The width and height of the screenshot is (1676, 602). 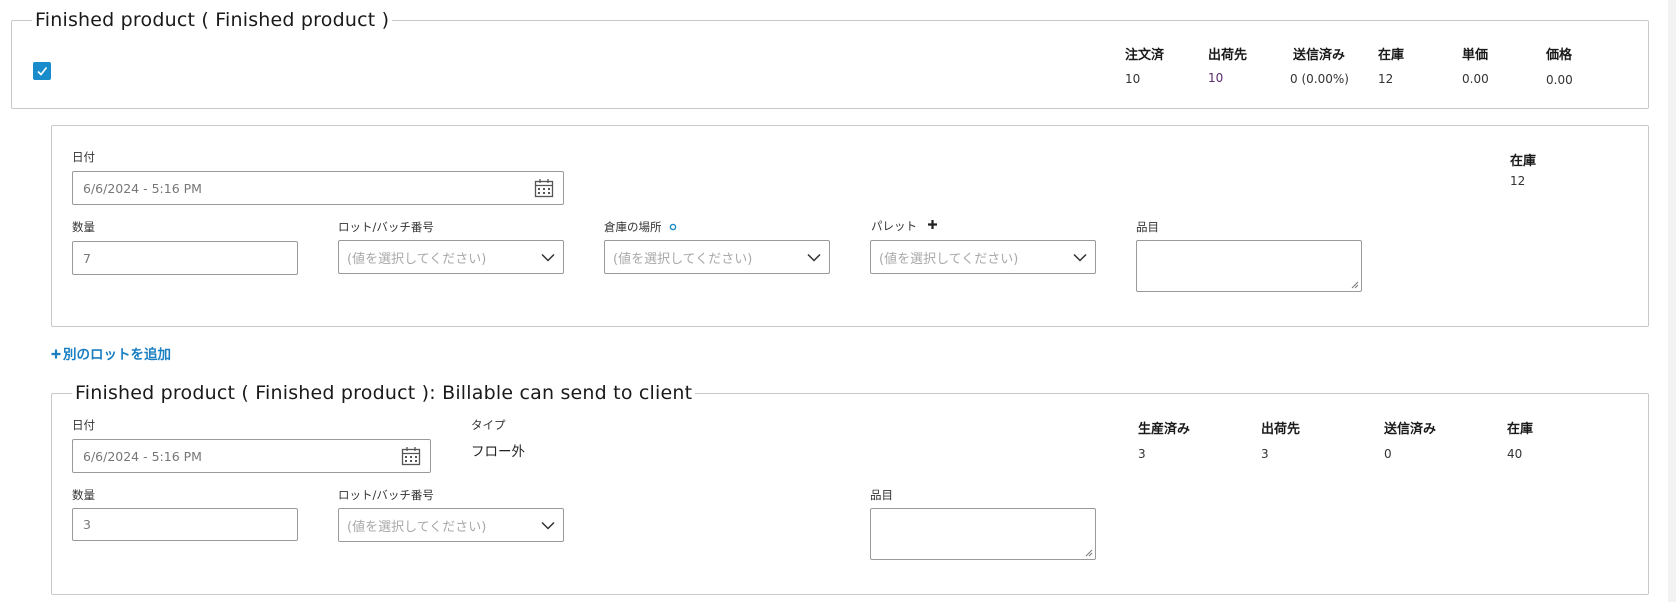 I want to click on lot-pallet-placeholder: (値を選択してください), so click(x=949, y=259).